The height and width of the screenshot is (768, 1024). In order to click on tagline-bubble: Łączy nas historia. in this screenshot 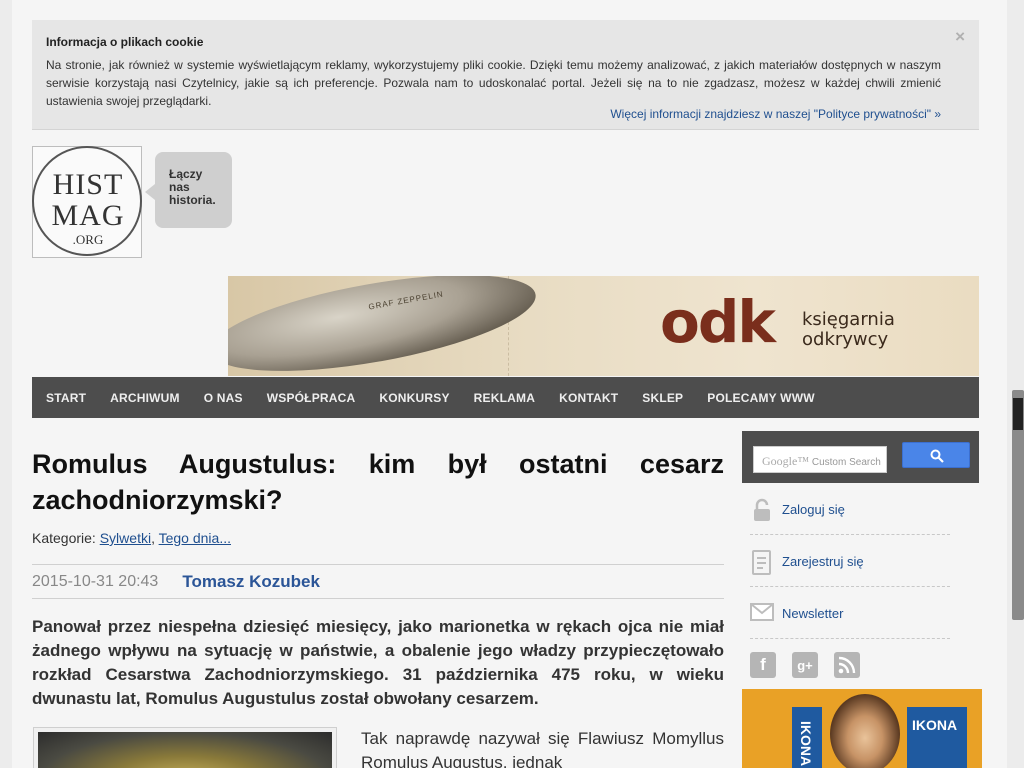, I will do `click(188, 190)`.